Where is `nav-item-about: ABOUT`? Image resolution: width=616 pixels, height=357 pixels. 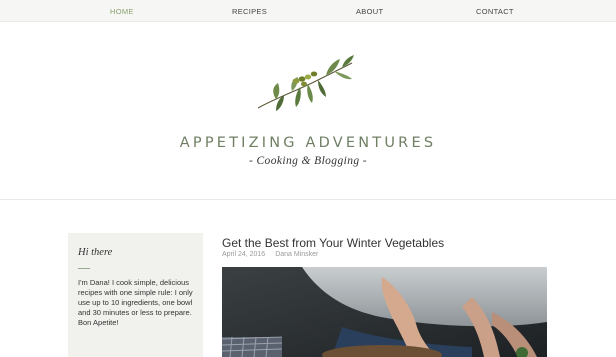 nav-item-about: ABOUT is located at coordinates (369, 11).